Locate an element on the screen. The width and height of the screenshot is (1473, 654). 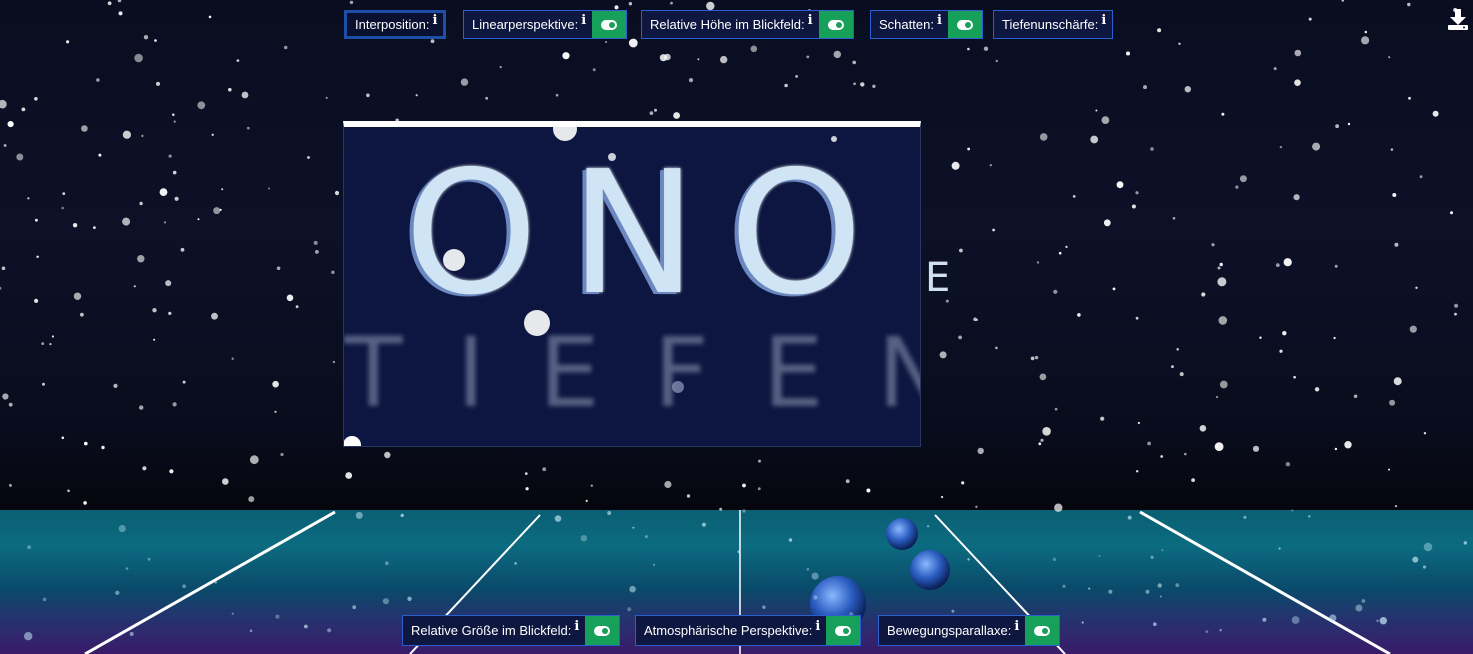
toggle-label: Schatten: is located at coordinates (906, 24).